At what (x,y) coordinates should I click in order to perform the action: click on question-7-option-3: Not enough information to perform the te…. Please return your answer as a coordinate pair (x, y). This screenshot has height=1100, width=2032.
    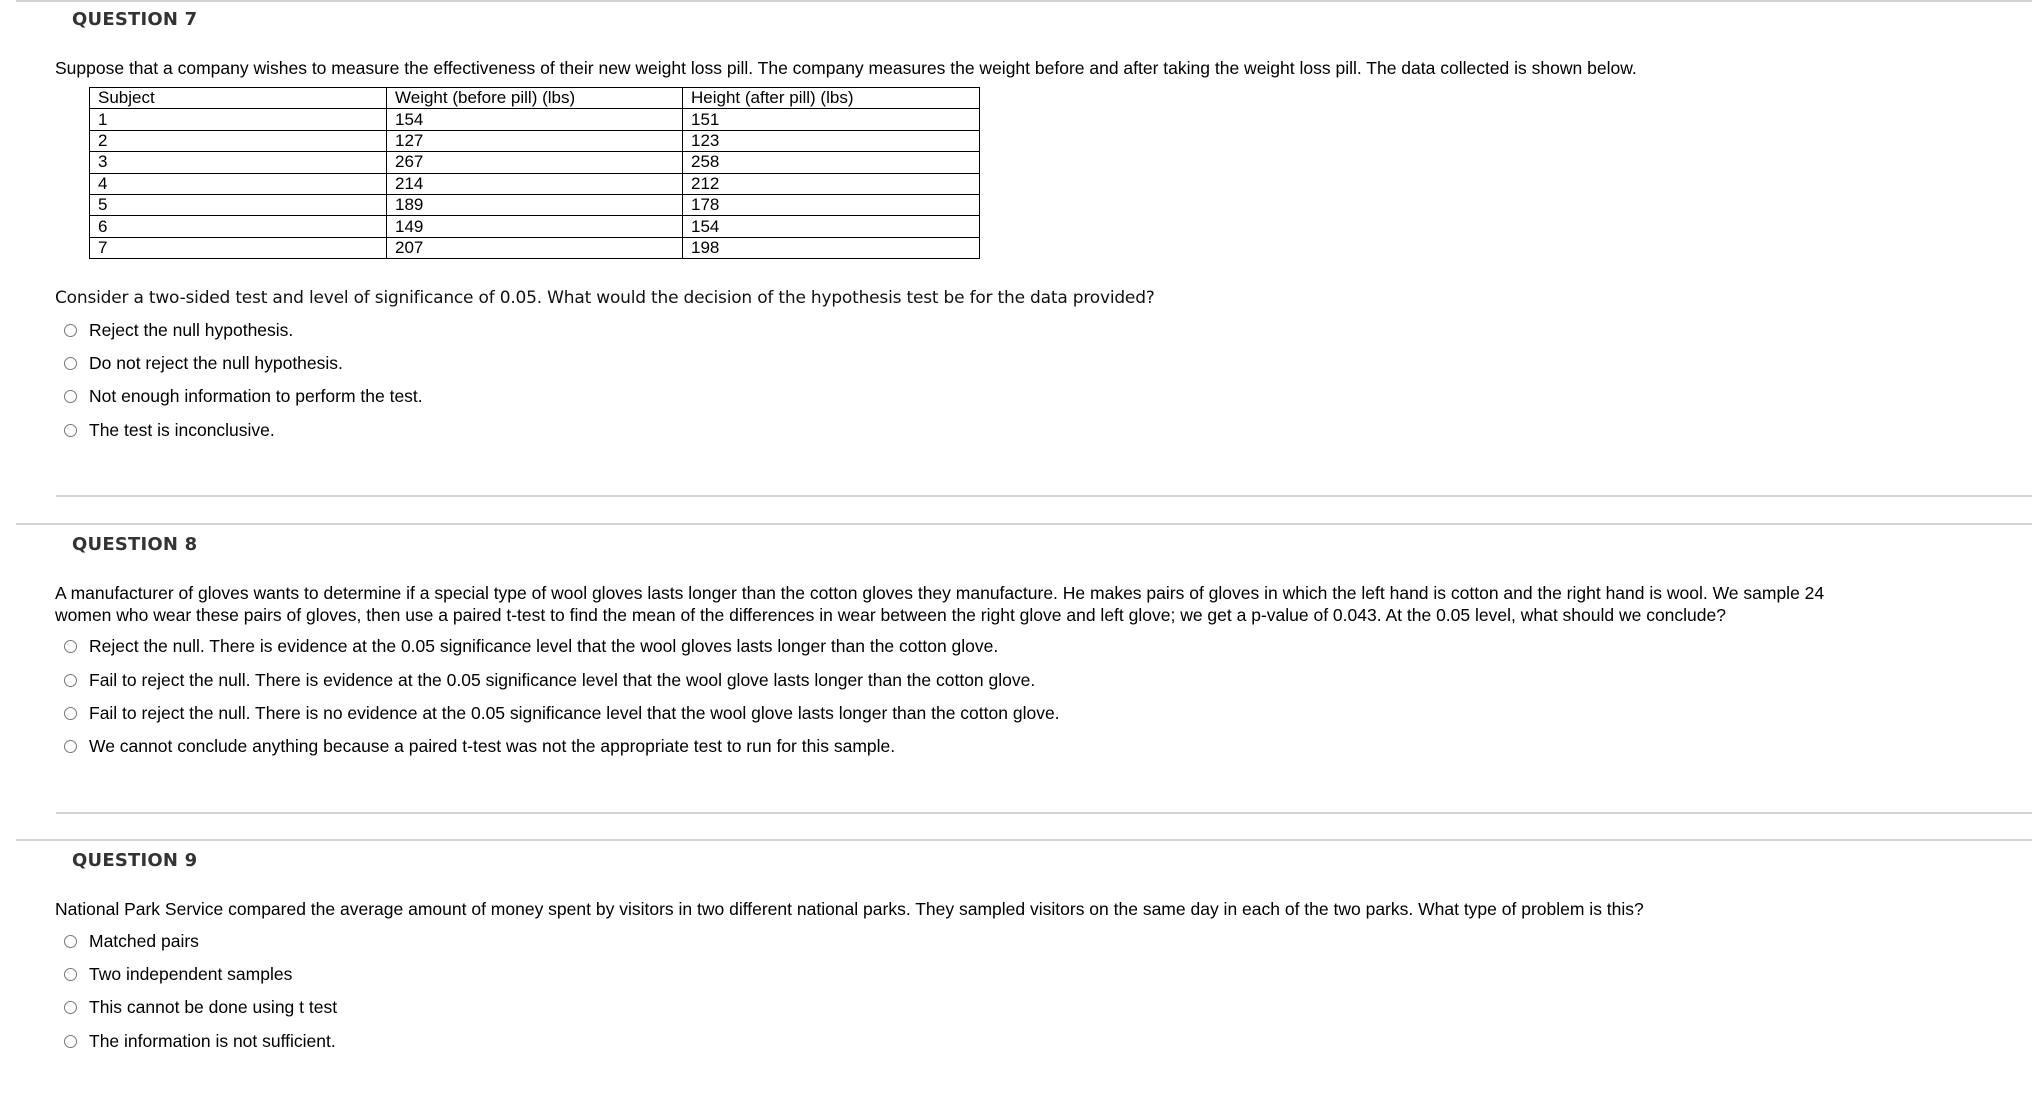
    Looking at the image, I should click on (243, 396).